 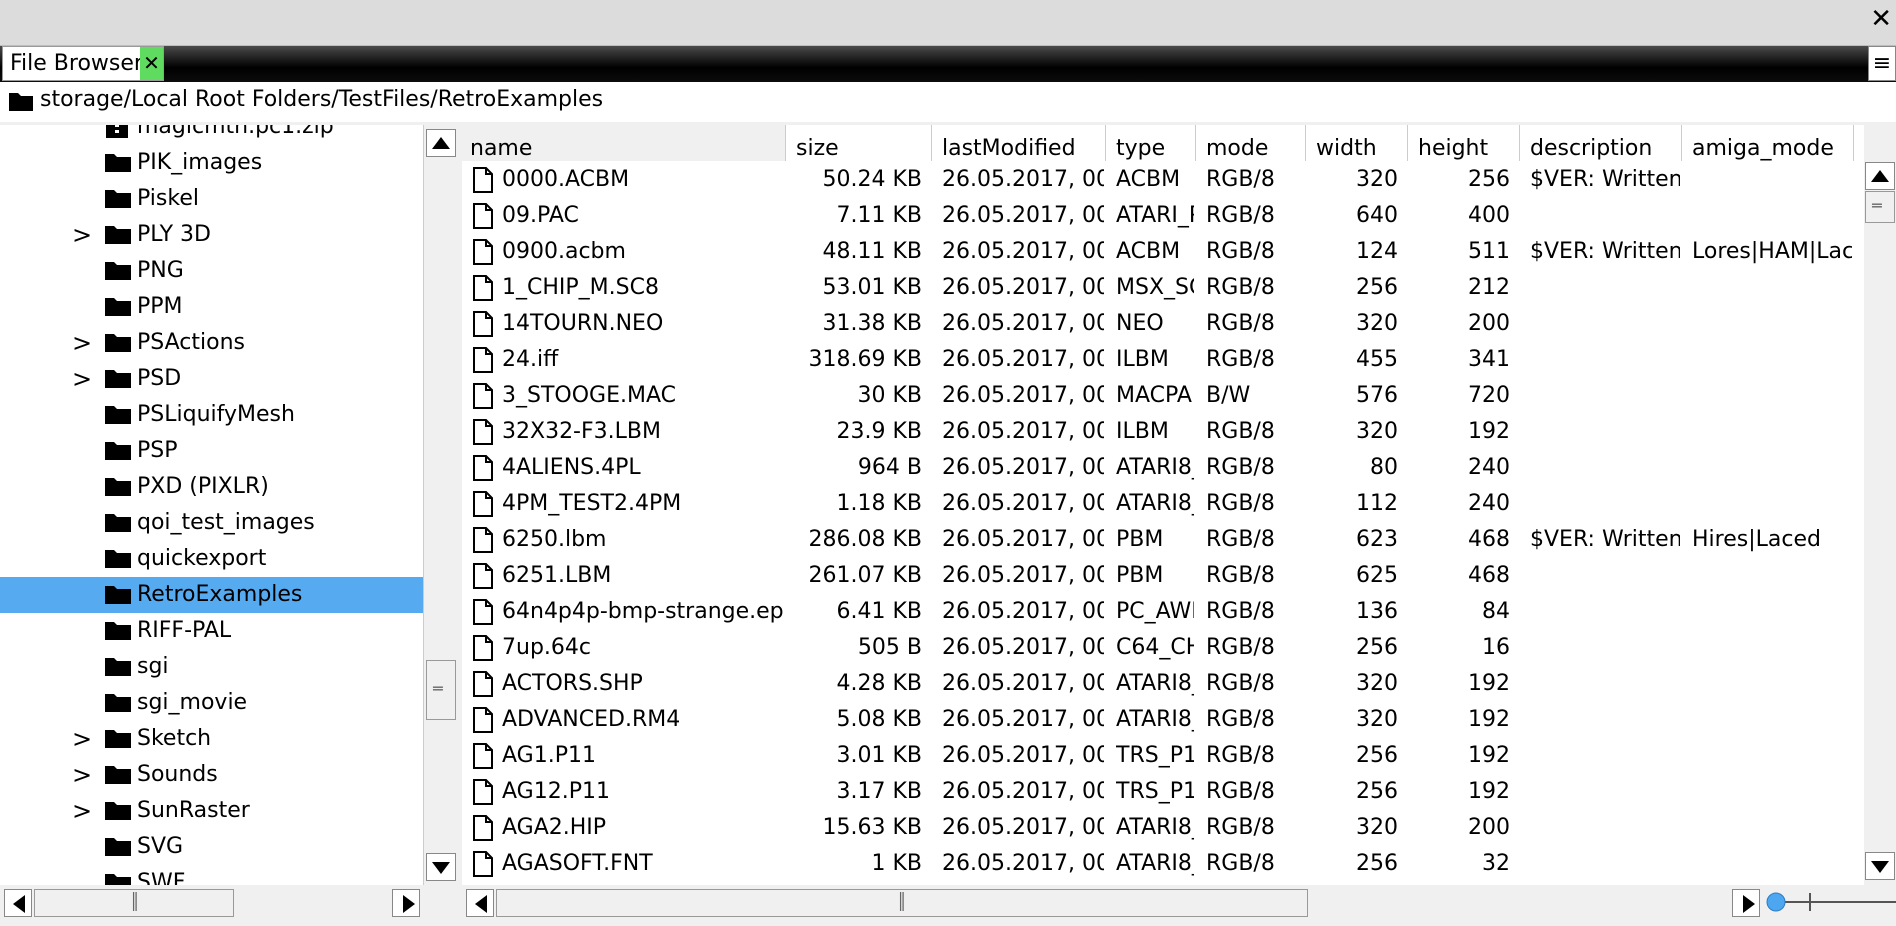 What do you see at coordinates (151, 63) in the screenshot?
I see `tab-close-icon: ✕` at bounding box center [151, 63].